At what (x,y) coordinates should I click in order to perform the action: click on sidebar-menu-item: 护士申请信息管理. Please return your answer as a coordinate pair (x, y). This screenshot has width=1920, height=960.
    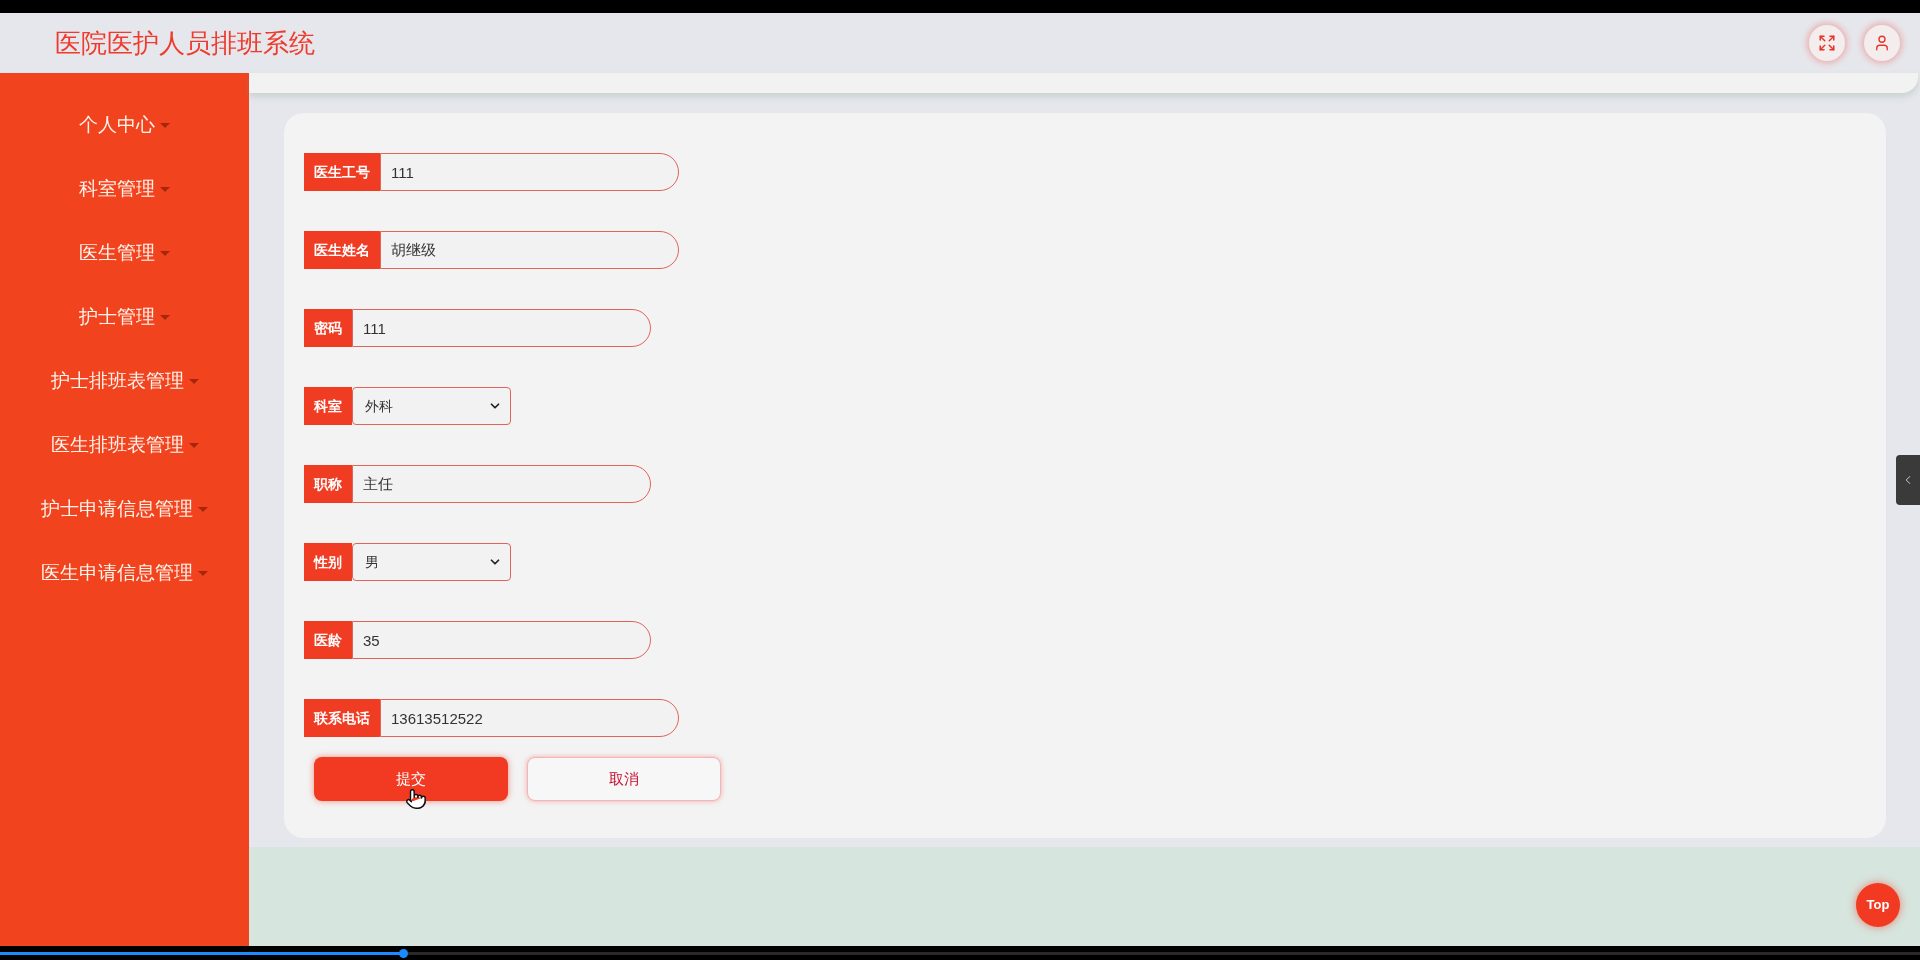
    Looking at the image, I should click on (124, 509).